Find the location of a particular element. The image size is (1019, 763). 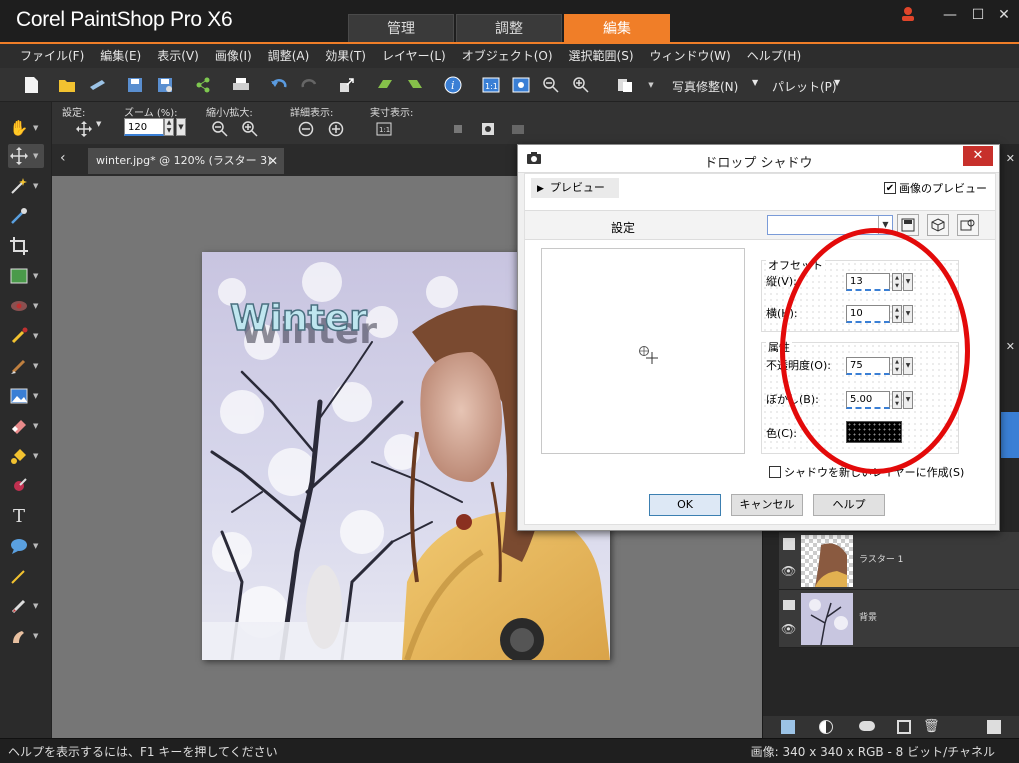

shadow-color-swatch is located at coordinates (874, 432).